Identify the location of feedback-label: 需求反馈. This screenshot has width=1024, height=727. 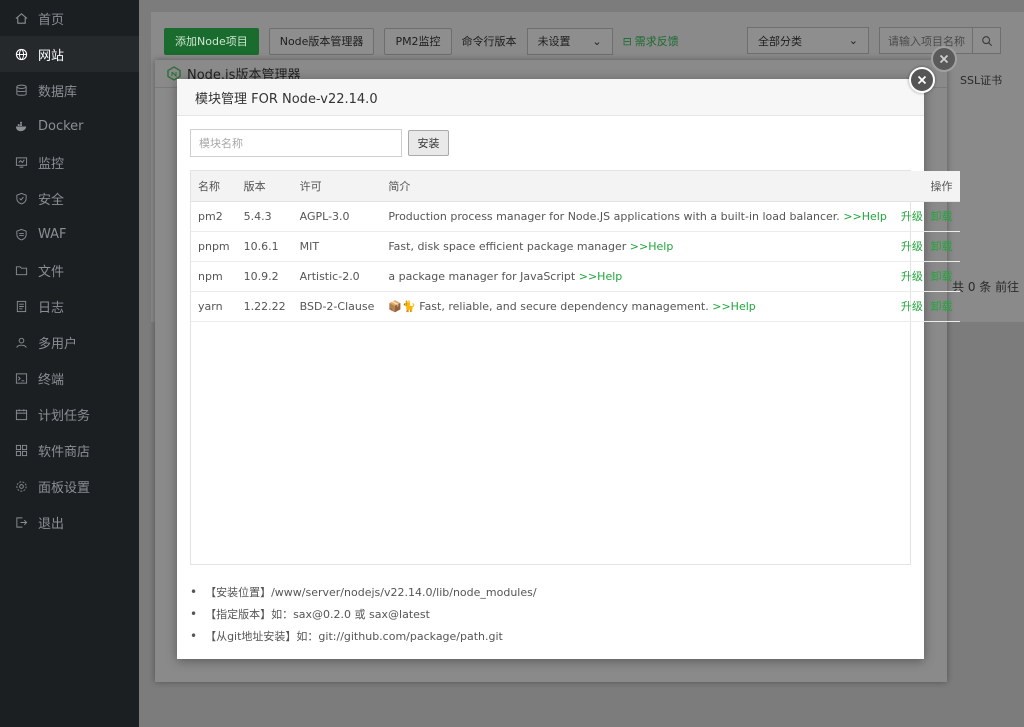
(656, 41).